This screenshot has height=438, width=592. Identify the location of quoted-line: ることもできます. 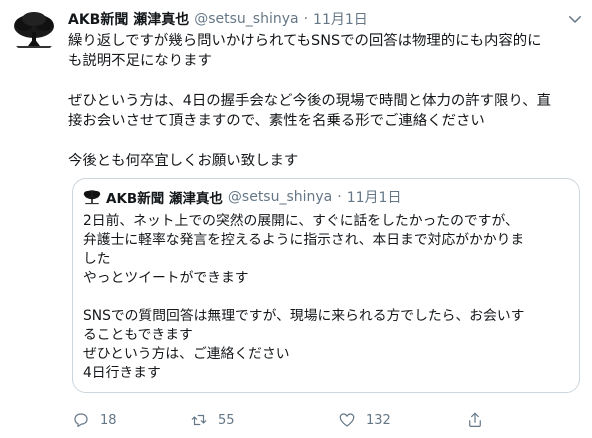
(138, 335).